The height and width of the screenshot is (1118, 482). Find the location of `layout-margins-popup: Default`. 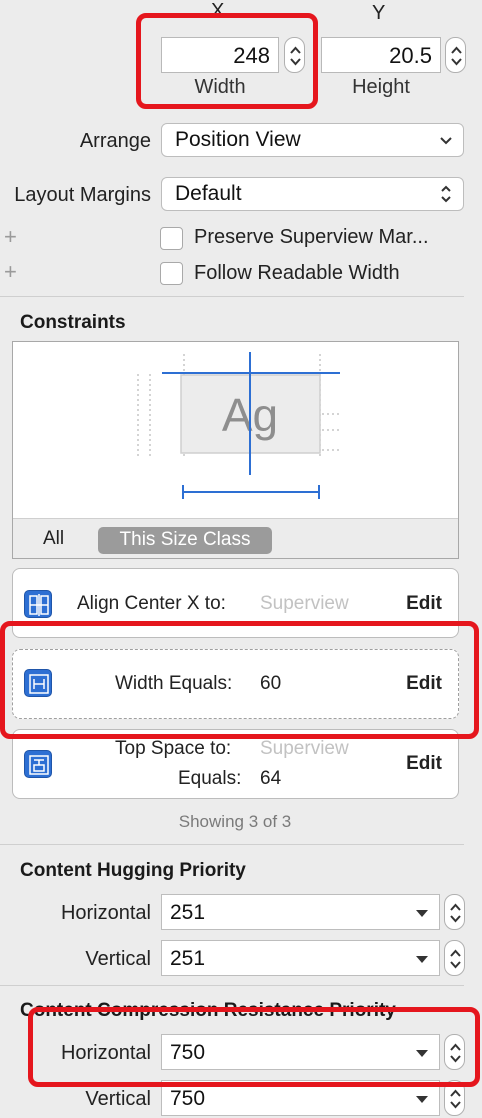

layout-margins-popup: Default is located at coordinates (312, 194).